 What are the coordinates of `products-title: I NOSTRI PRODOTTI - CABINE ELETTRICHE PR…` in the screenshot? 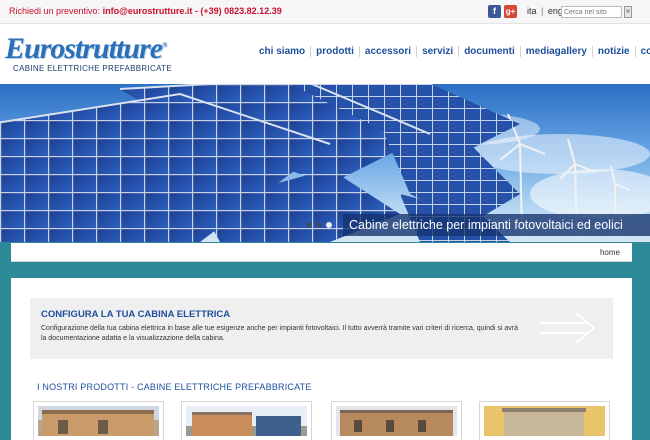 It's located at (174, 387).